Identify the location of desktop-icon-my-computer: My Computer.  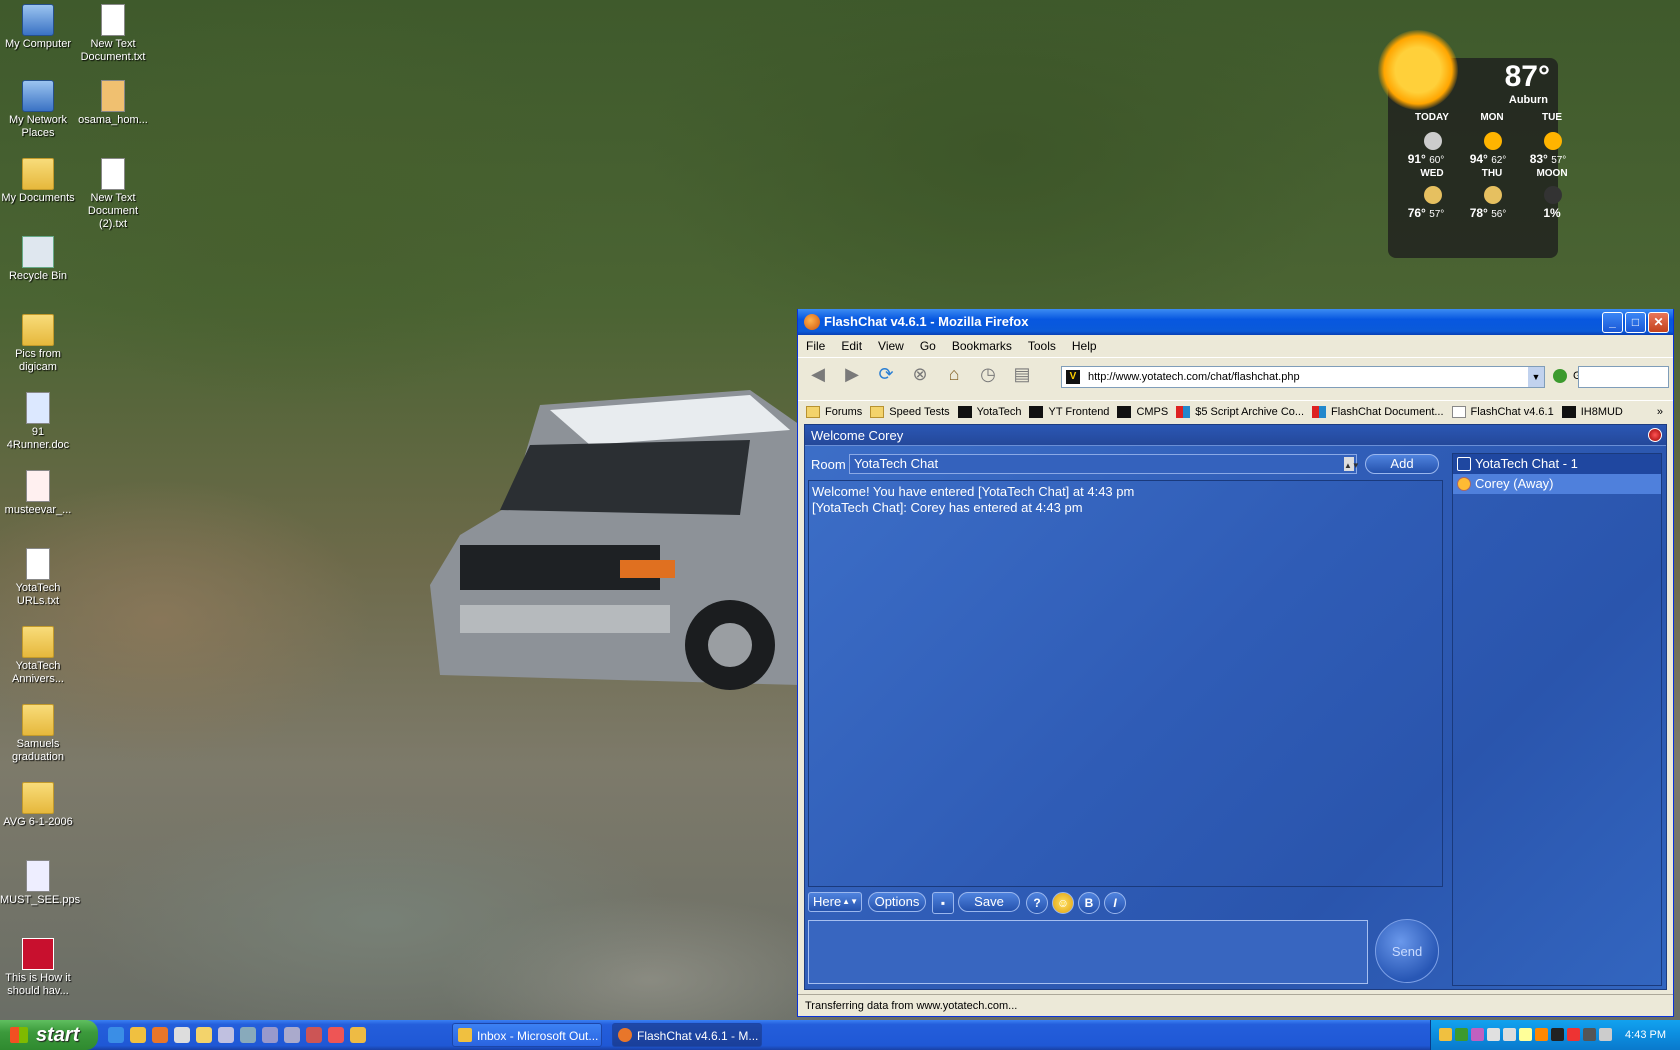
(38, 27).